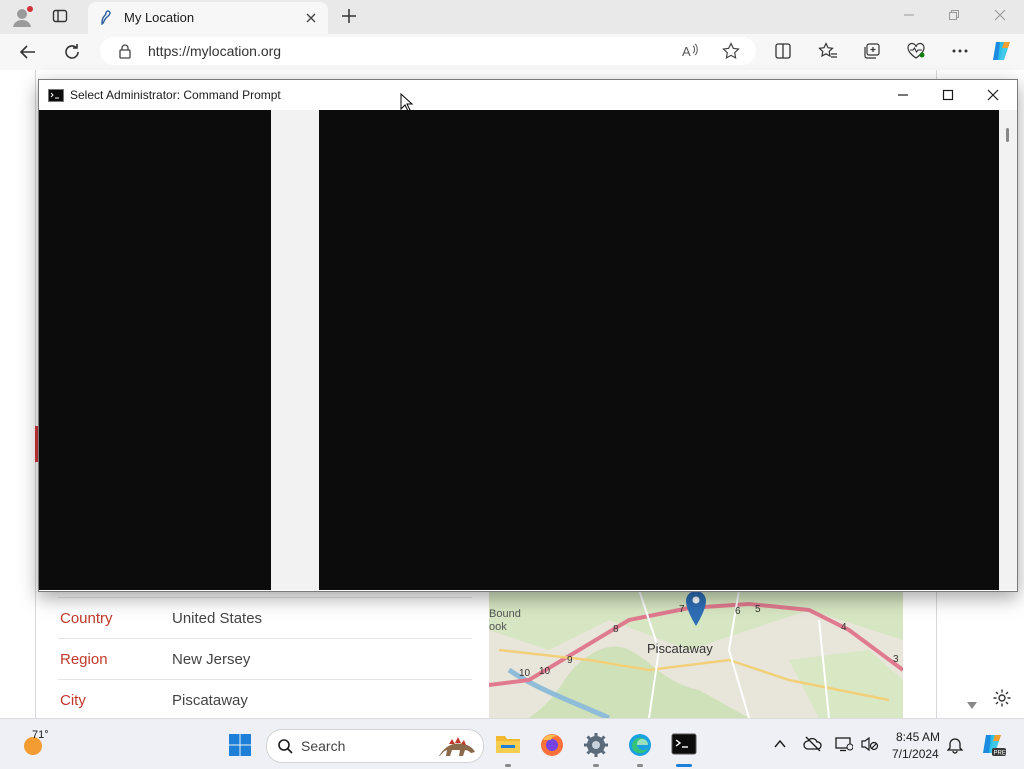 This screenshot has height=769, width=1024. Describe the element at coordinates (159, 17) in the screenshot. I see `tab-title: My Location` at that location.